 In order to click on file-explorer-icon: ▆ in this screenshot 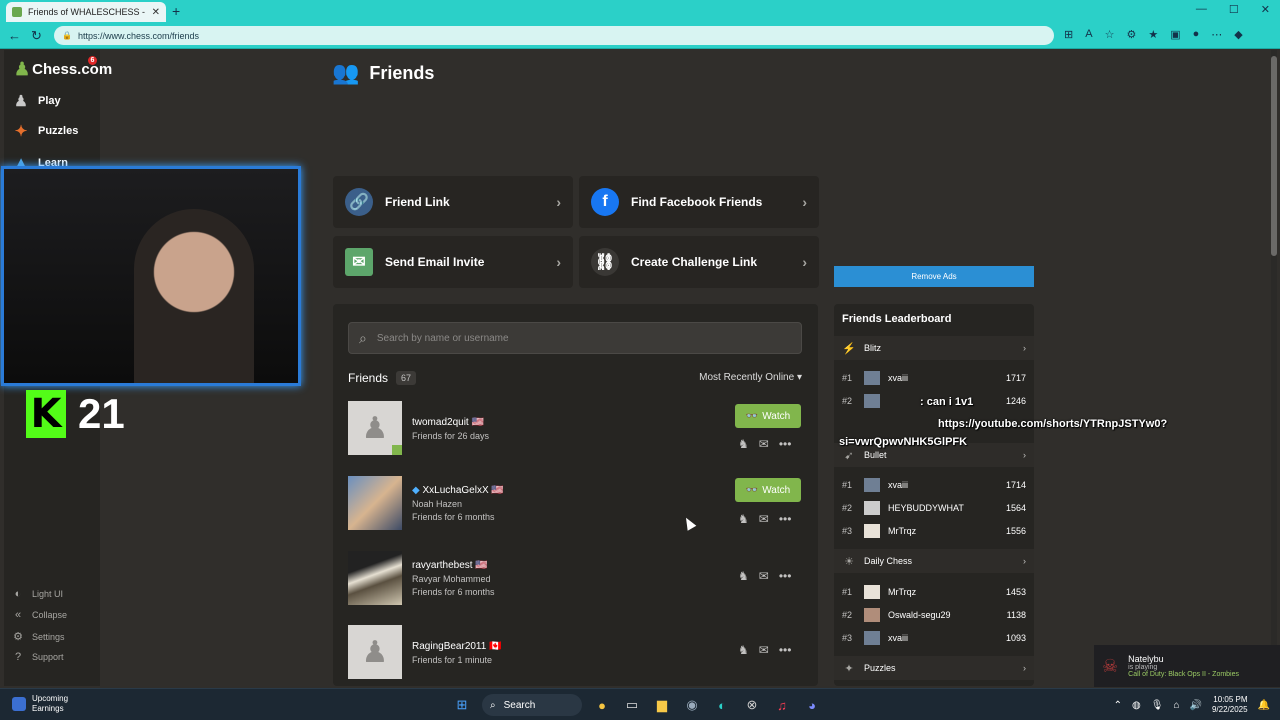, I will do `click(662, 705)`.